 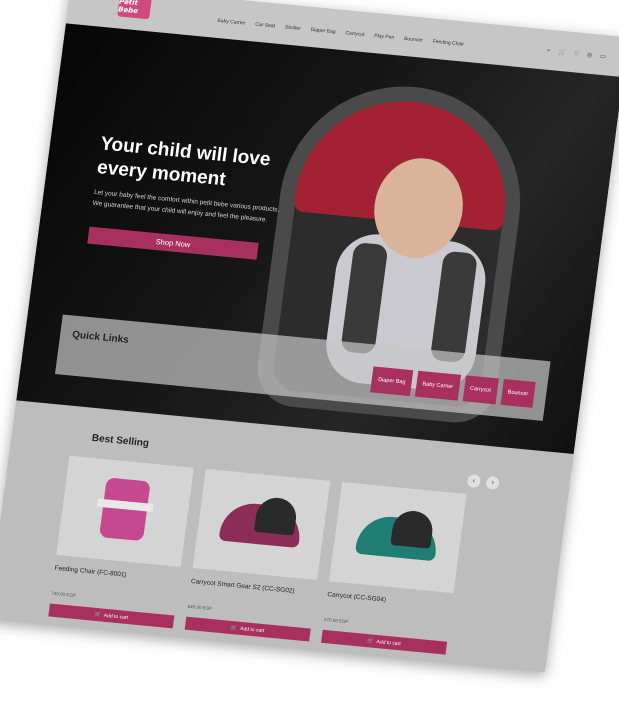 What do you see at coordinates (437, 385) in the screenshot?
I see `quick-link-baby-carrier: Baby Carrier` at bounding box center [437, 385].